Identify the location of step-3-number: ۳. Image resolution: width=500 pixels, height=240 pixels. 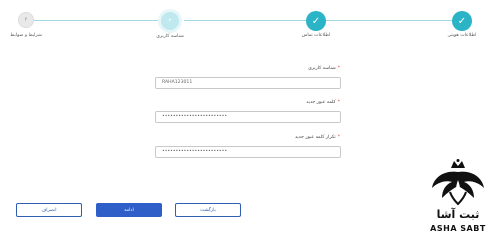
(170, 21).